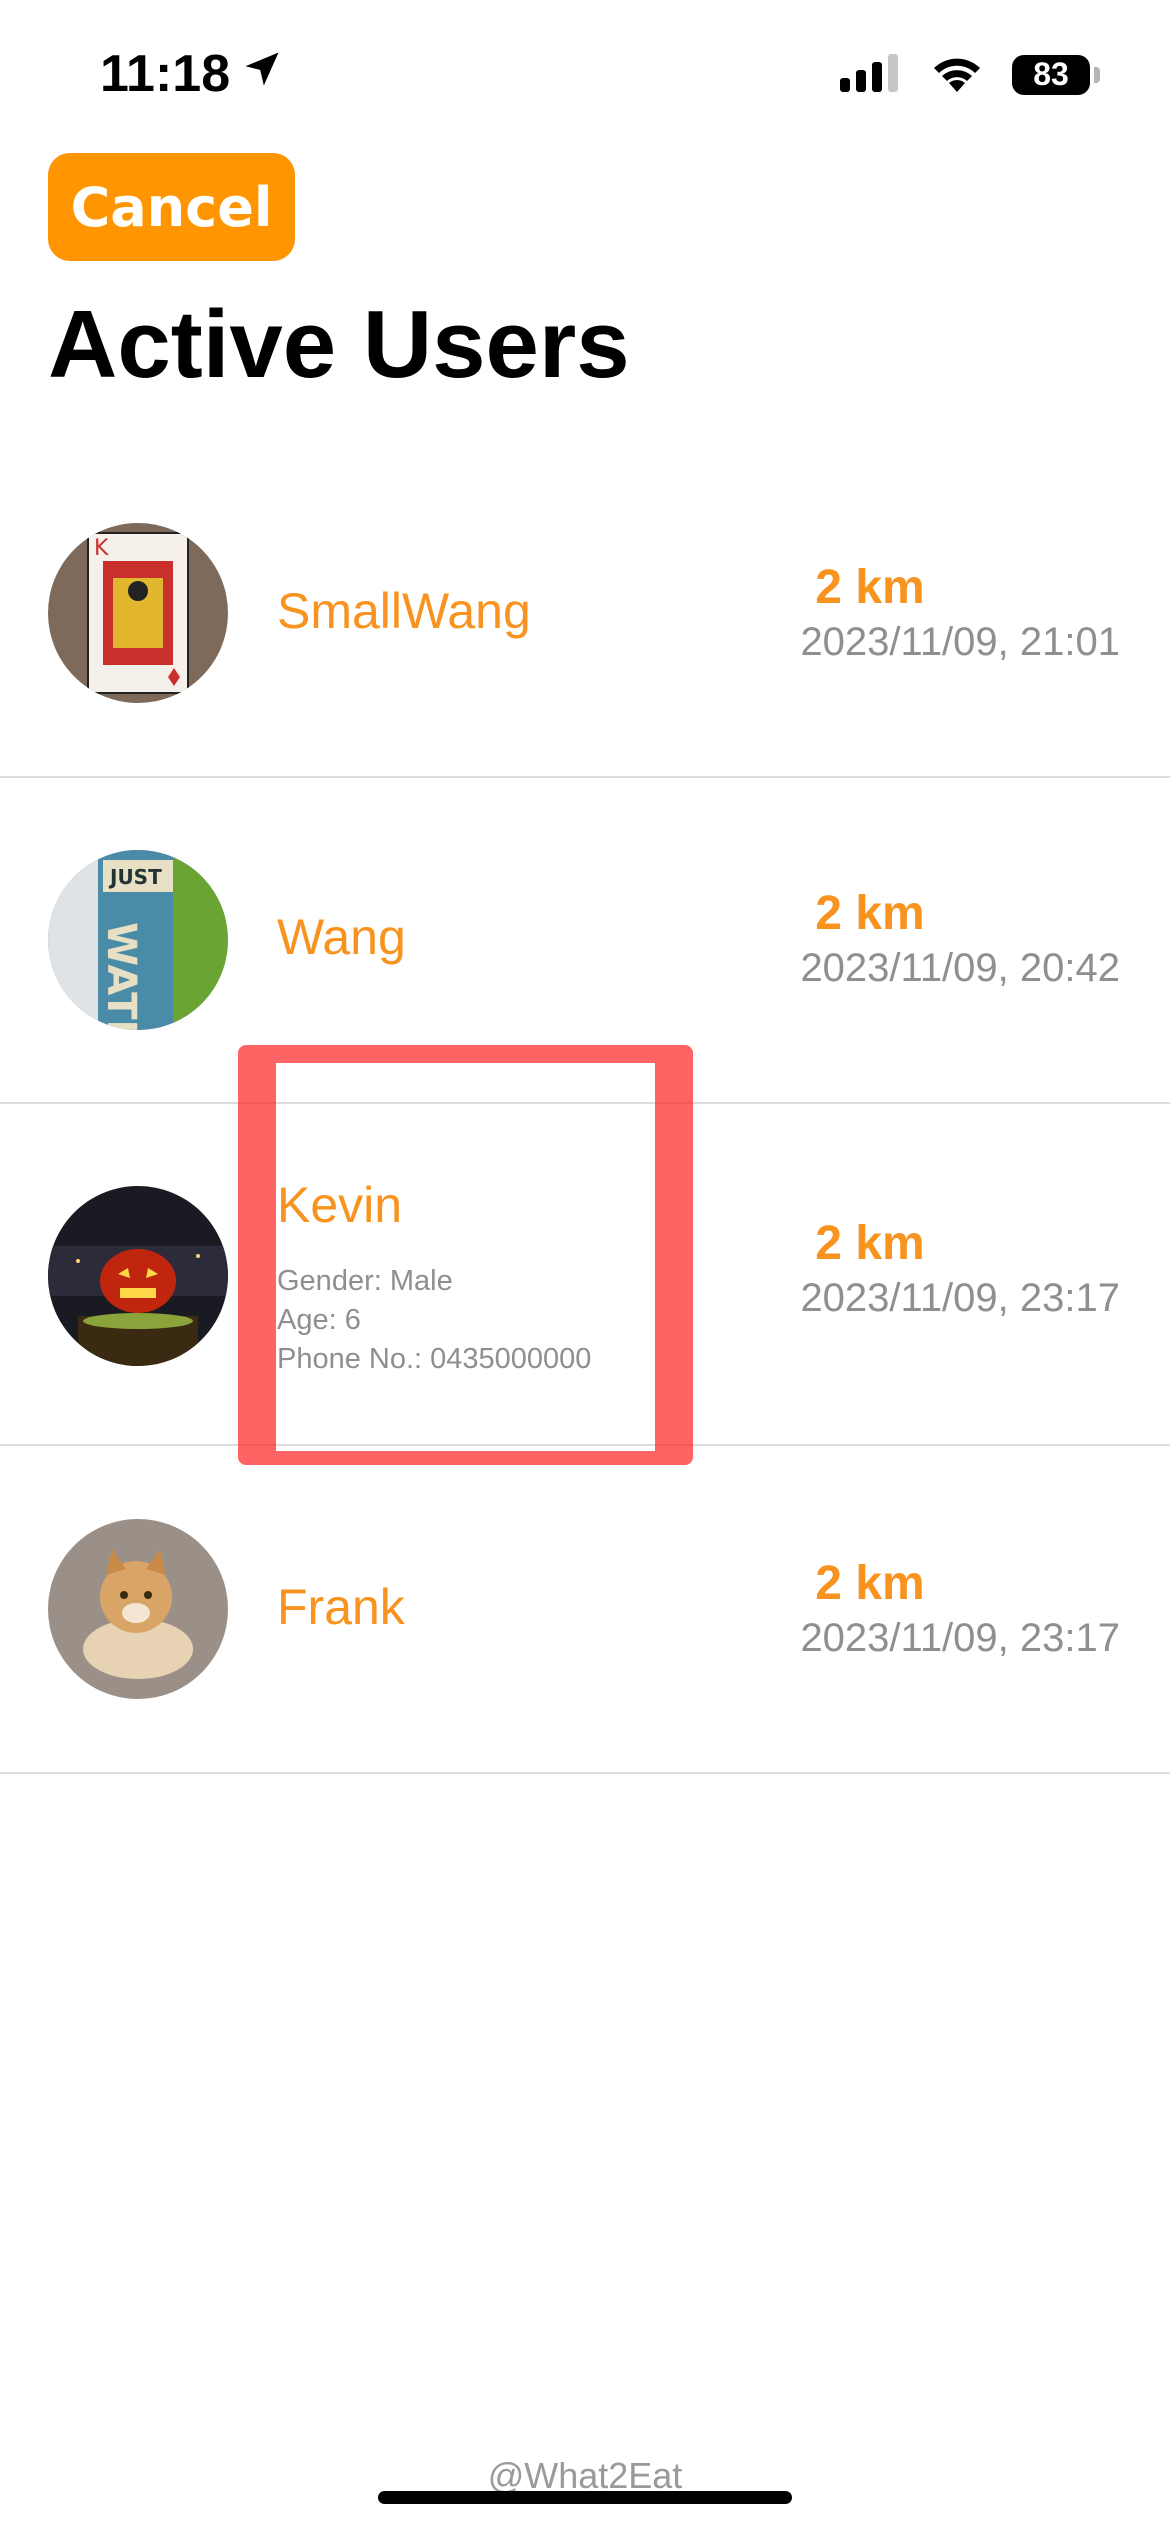 This screenshot has height=2532, width=1170. I want to click on list-item: K SmallWang 2 km 2023/11/09, 21:01, so click(585, 614).